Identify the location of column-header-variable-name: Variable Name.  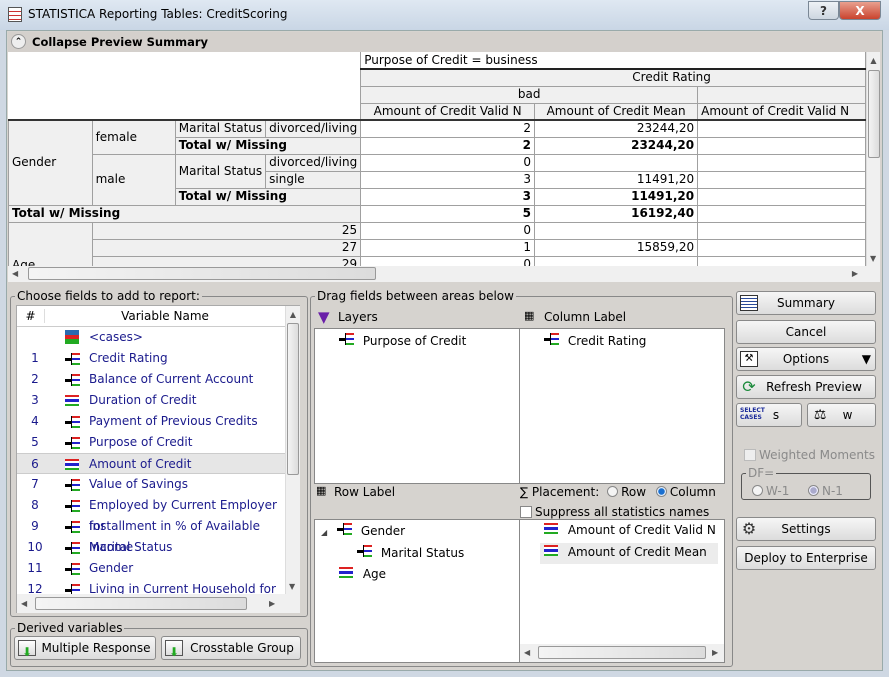
(165, 316).